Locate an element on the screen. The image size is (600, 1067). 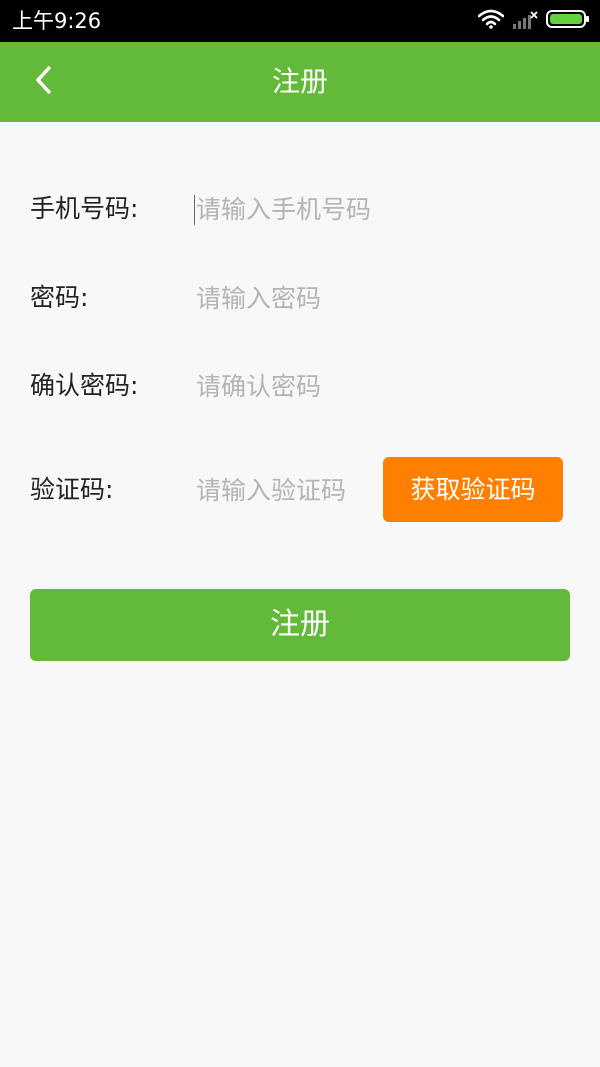
confirm-password-row: 确认密码: is located at coordinates (300, 386).